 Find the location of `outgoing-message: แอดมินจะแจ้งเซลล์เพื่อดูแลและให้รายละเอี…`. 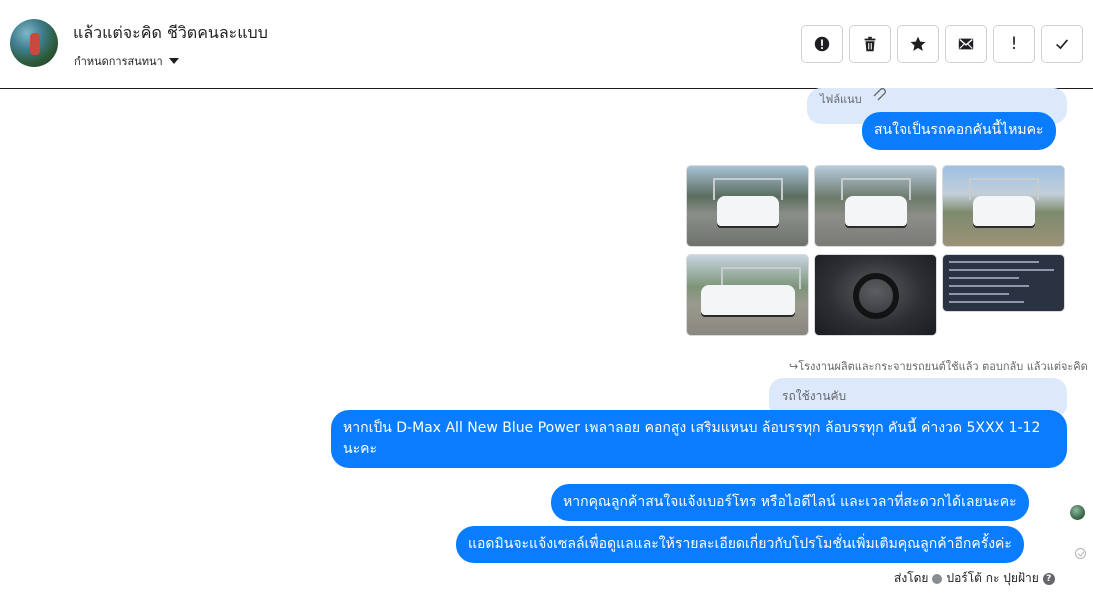

outgoing-message: แอดมินจะแจ้งเซลล์เพื่อดูแลและให้รายละเอี… is located at coordinates (740, 544).